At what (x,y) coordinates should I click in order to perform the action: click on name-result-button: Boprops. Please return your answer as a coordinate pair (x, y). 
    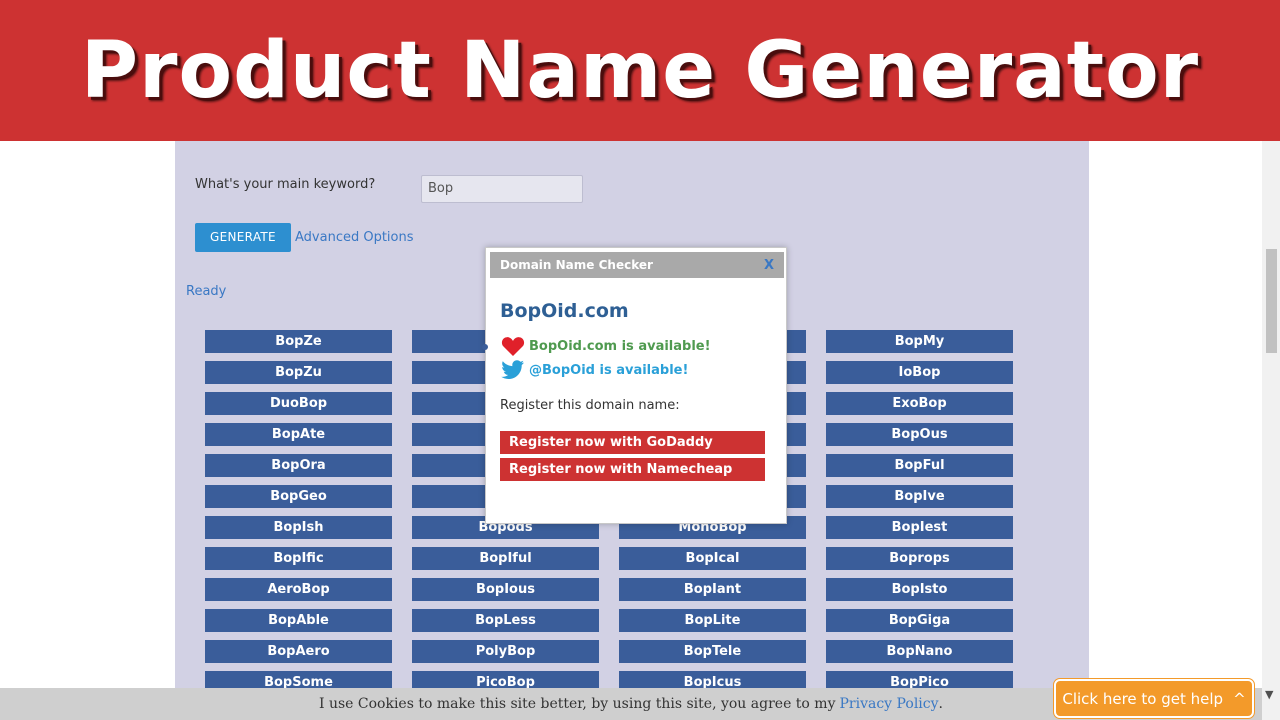
    Looking at the image, I should click on (919, 558).